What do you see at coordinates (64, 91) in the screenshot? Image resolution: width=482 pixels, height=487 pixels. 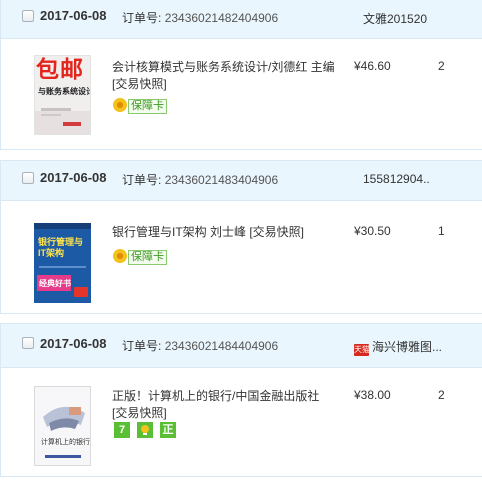 I see `cover-subtitle: 与账务系统设计` at bounding box center [64, 91].